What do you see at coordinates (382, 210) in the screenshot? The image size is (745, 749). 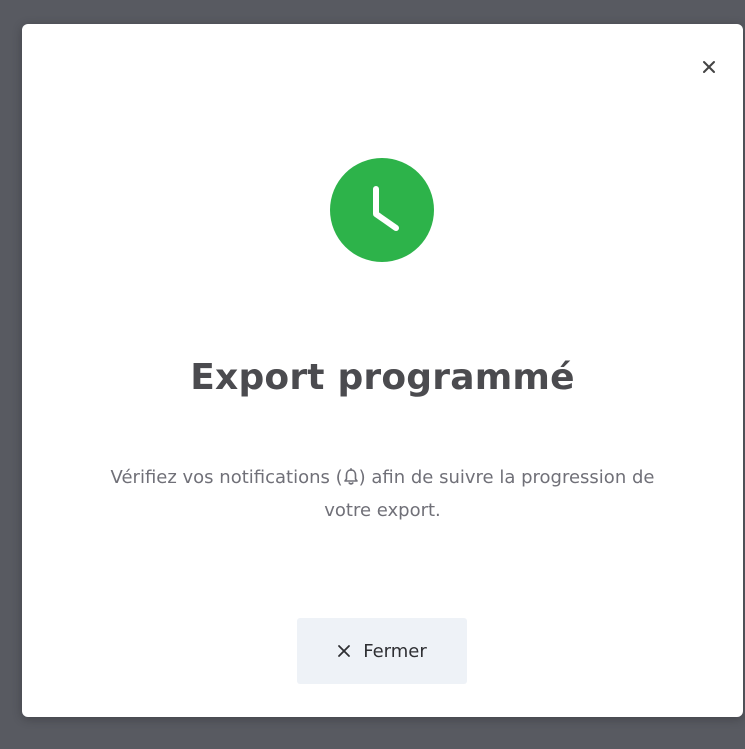 I see `clock-icon` at bounding box center [382, 210].